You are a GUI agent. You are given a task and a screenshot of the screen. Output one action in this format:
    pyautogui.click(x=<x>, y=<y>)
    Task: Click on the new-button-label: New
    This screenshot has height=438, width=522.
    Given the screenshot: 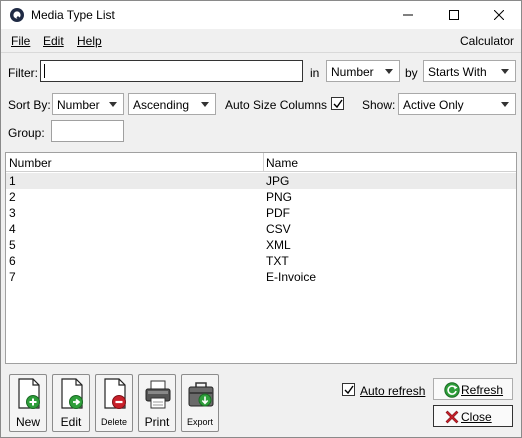 What is the action you would take?
    pyautogui.click(x=27, y=422)
    